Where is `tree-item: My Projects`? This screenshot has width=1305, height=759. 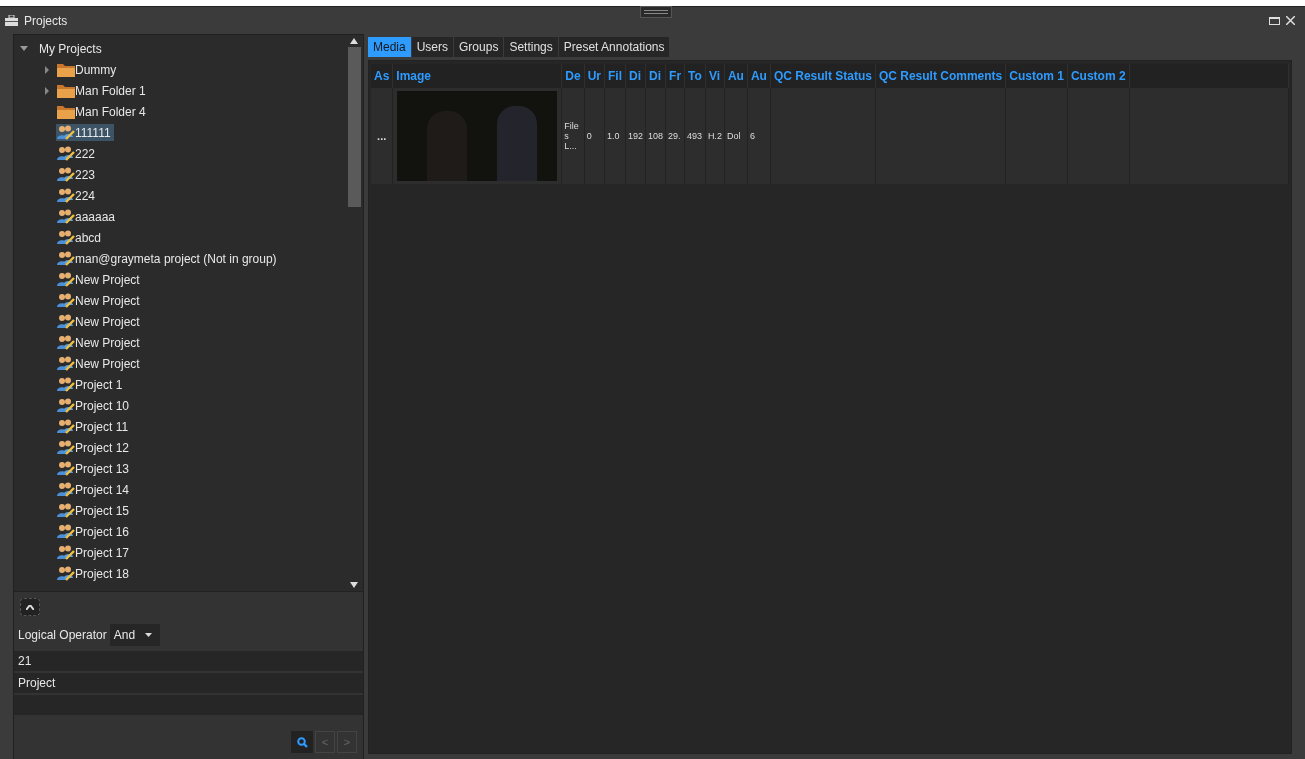 tree-item: My Projects is located at coordinates (70, 48).